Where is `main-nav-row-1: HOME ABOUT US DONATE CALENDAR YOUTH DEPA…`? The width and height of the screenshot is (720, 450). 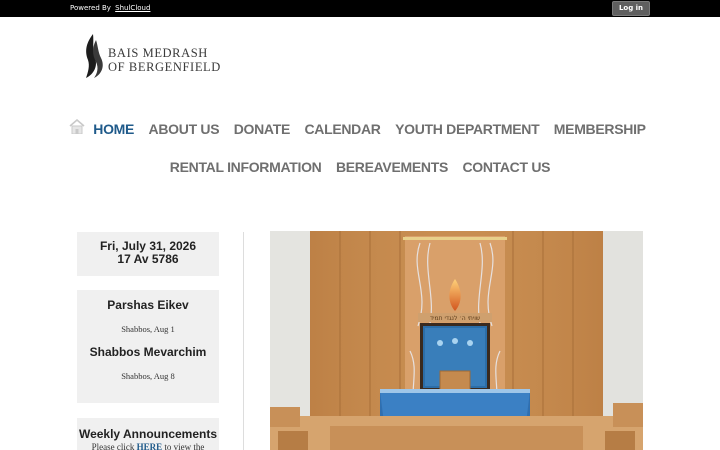
main-nav-row-1: HOME ABOUT US DONATE CALENDAR YOUTH DEPA… is located at coordinates (360, 128).